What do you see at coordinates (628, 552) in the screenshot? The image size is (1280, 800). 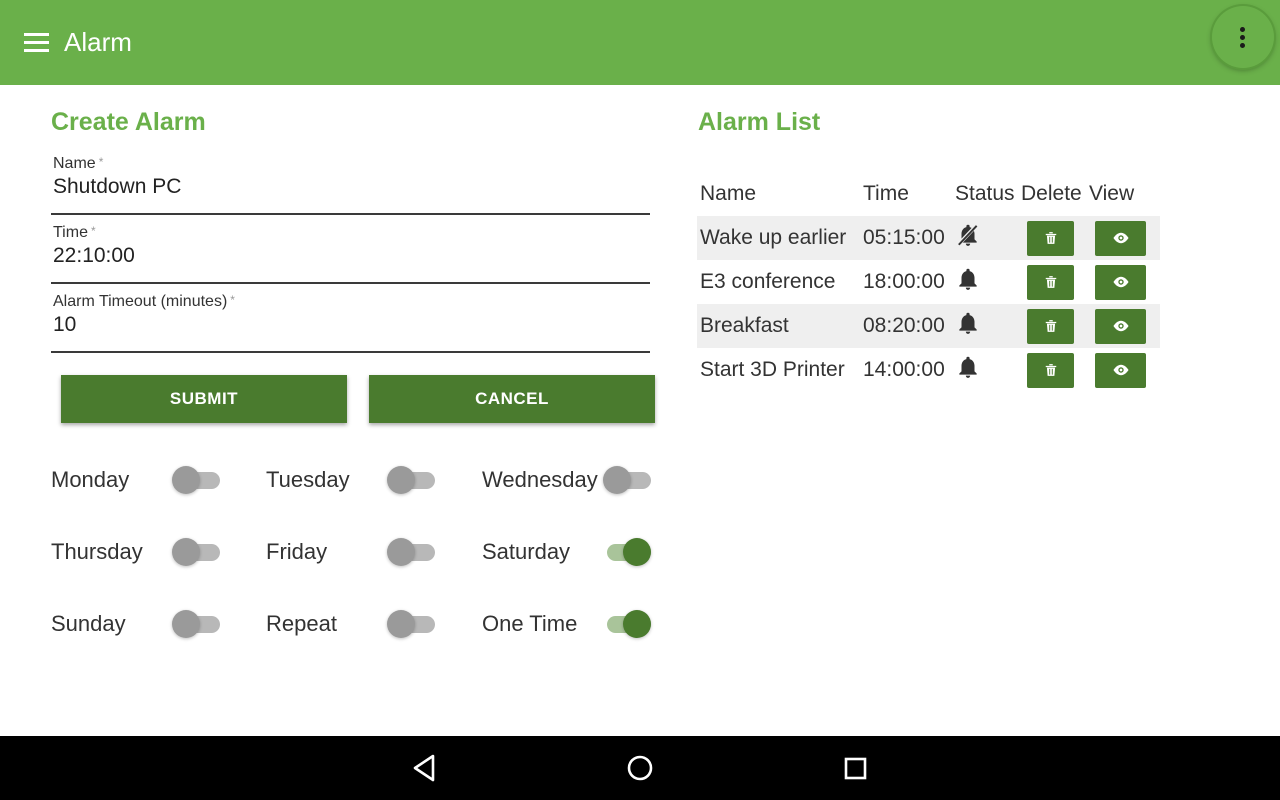 I see `saturday-switch` at bounding box center [628, 552].